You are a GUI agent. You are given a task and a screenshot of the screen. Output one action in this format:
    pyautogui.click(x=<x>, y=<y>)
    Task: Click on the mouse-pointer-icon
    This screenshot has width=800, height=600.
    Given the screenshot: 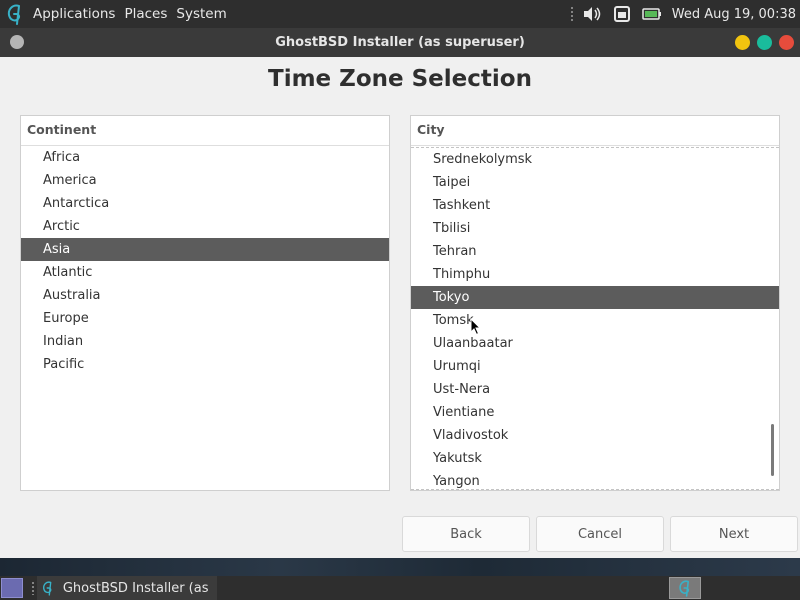 What is the action you would take?
    pyautogui.click(x=476, y=326)
    